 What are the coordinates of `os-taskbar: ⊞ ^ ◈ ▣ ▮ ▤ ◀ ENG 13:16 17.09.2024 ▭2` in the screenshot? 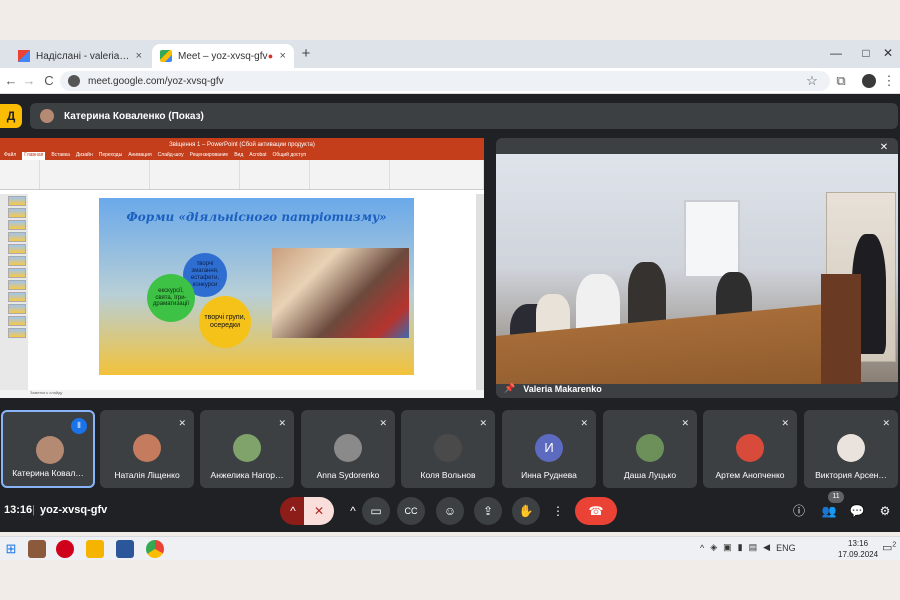 It's located at (450, 548).